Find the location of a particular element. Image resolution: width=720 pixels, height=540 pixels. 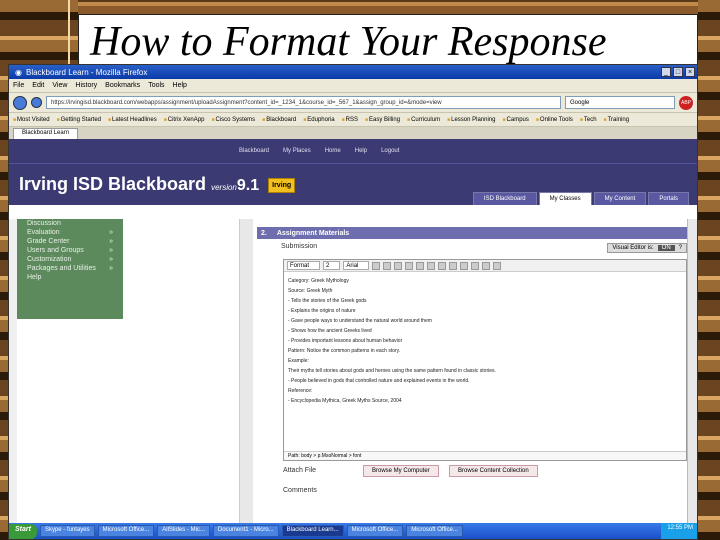

slide-title: How to Format Your Response is located at coordinates (348, 42).